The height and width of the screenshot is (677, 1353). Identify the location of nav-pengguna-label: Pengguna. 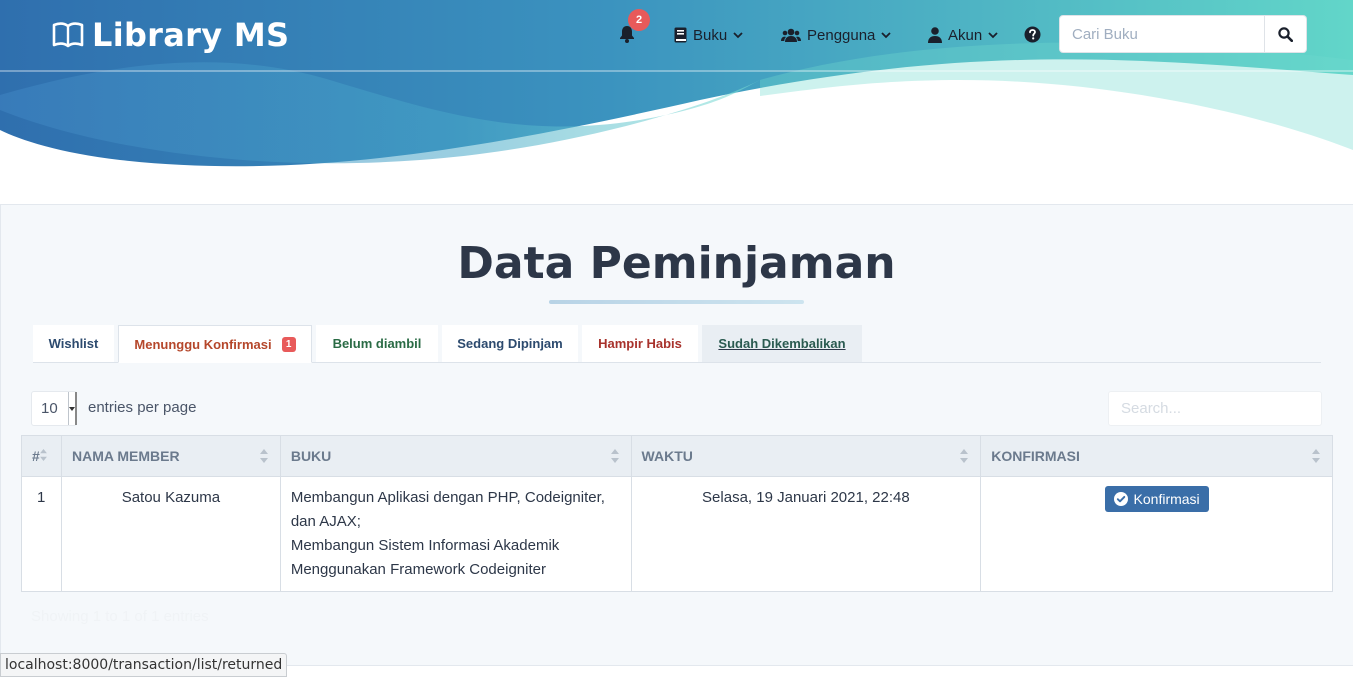
(841, 35).